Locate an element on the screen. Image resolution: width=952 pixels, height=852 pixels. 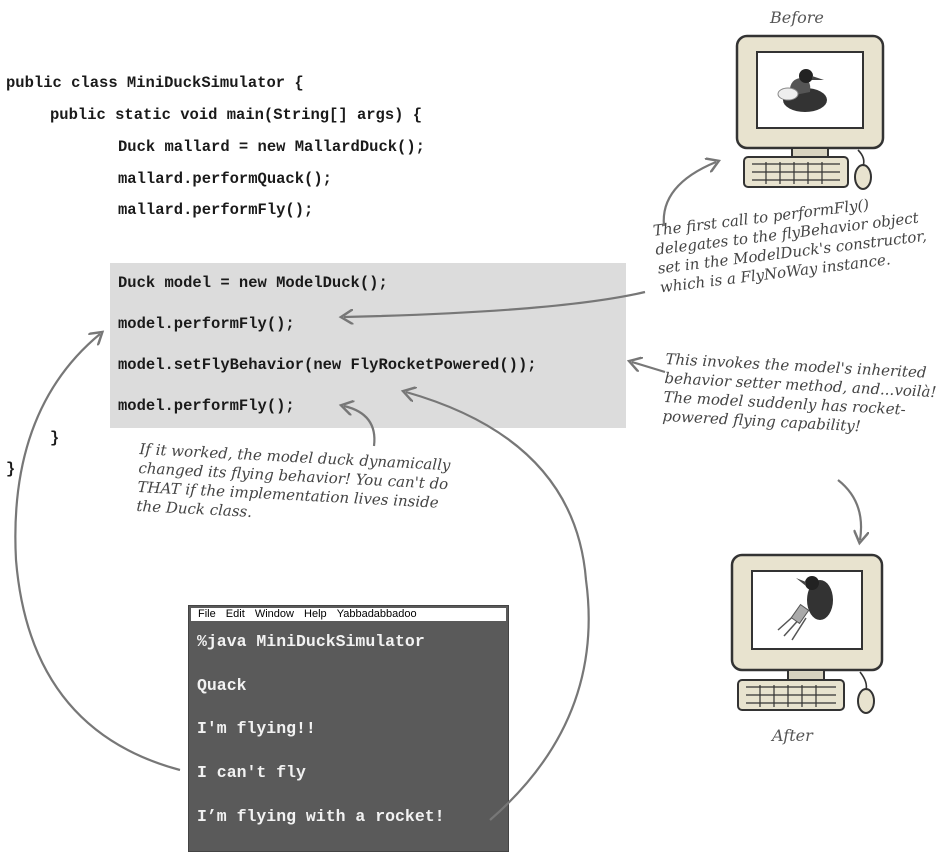
computer-before-icon is located at coordinates (810, 112).